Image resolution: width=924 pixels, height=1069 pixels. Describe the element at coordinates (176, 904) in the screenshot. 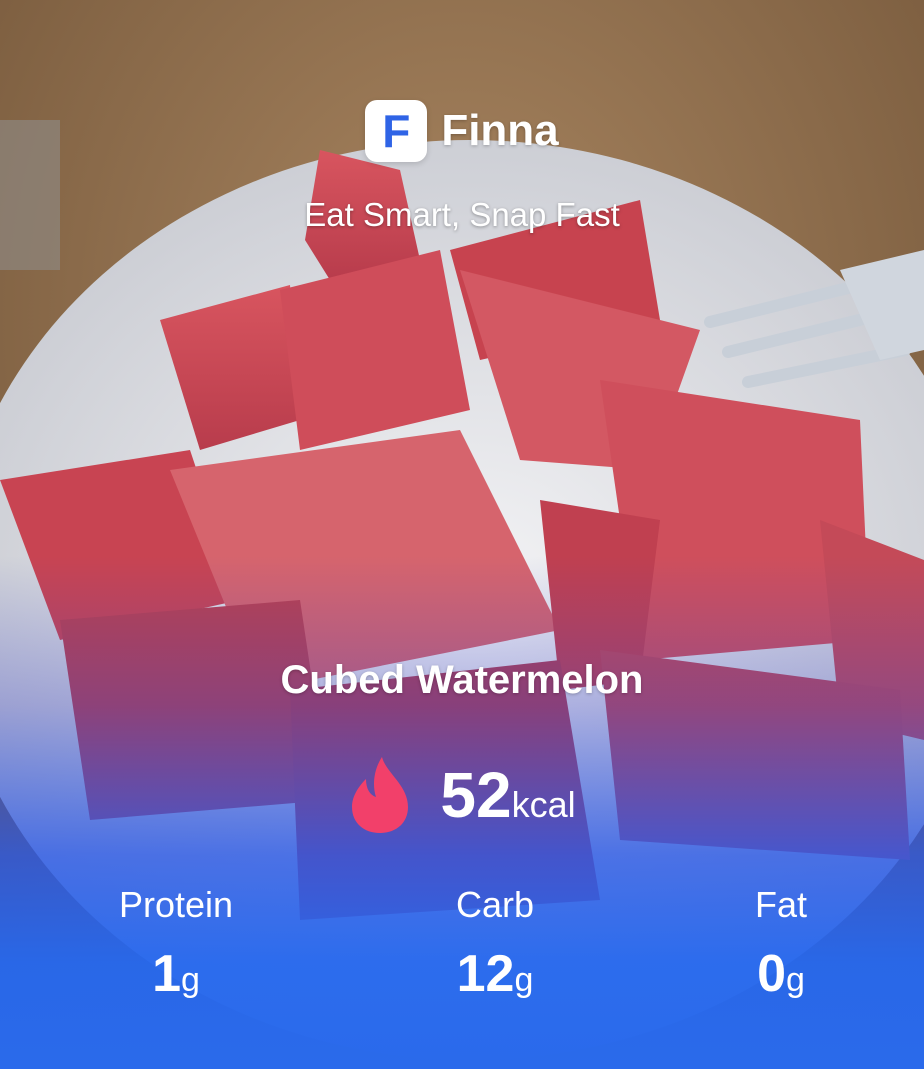

I see `macro-label: Protein` at that location.